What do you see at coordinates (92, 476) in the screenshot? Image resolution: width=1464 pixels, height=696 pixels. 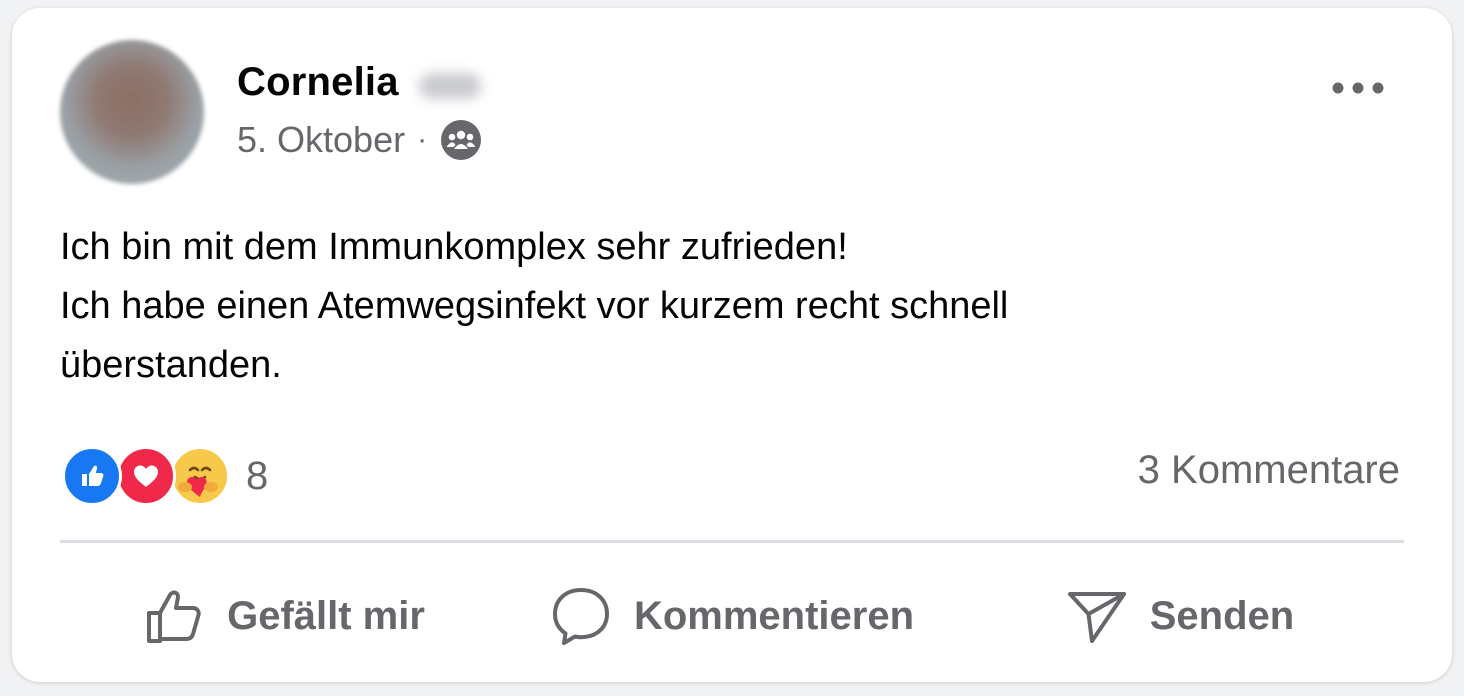 I see `like-reaction-icon` at bounding box center [92, 476].